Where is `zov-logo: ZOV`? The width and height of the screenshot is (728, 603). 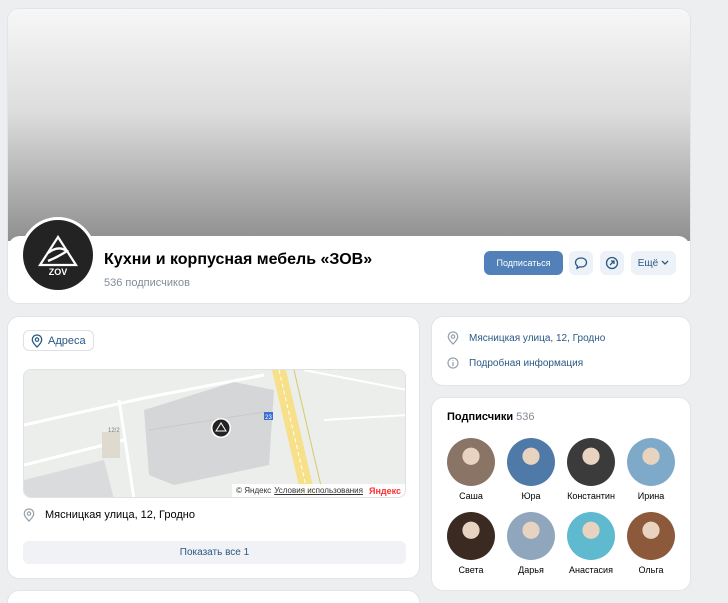
zov-logo: ZOV is located at coordinates (58, 255).